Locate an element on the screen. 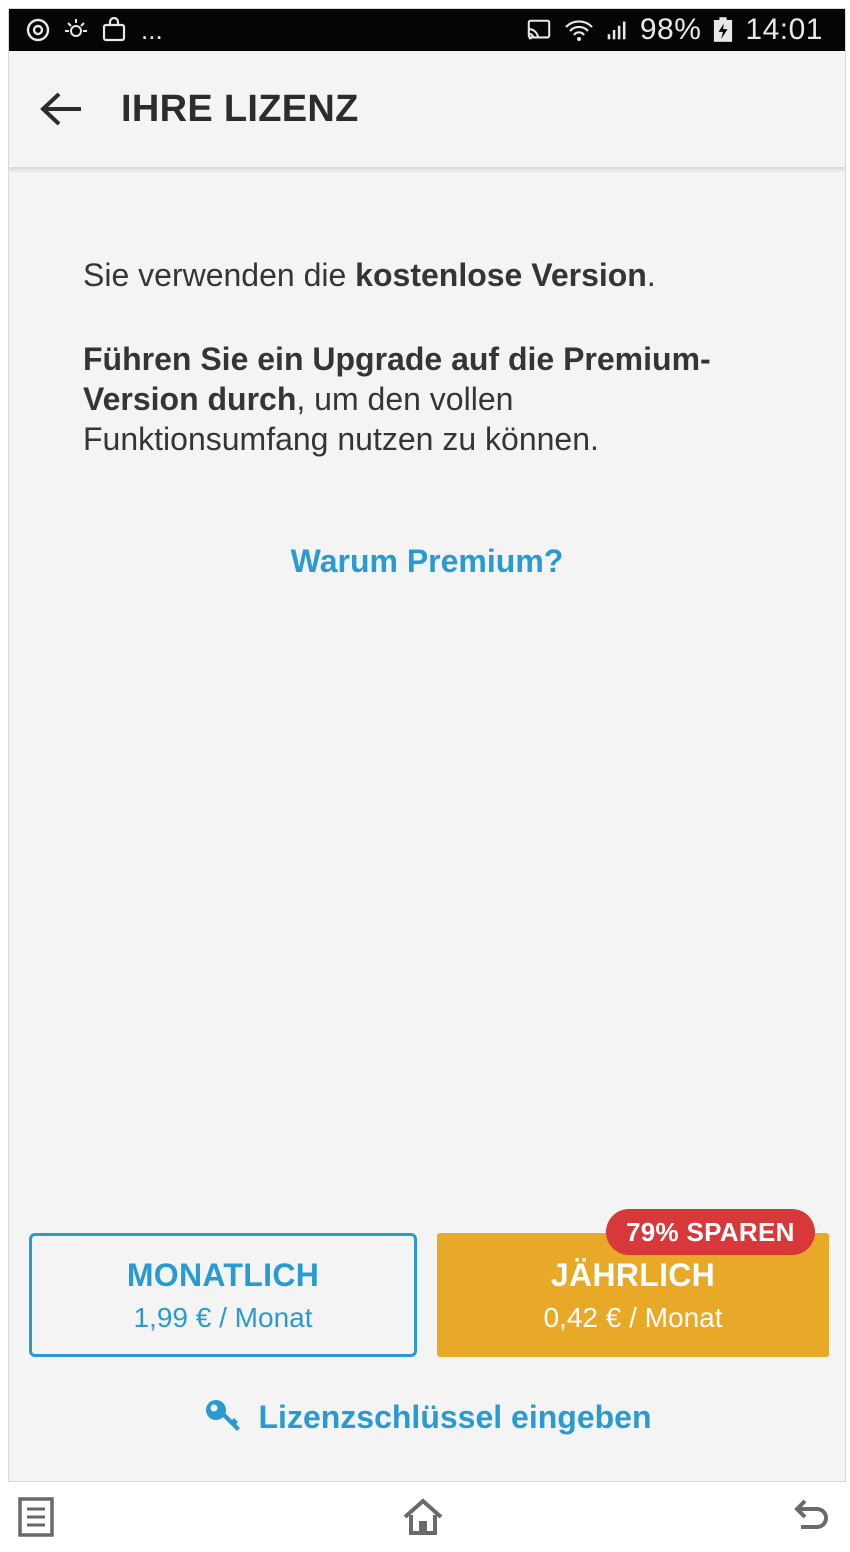 This screenshot has height=1552, width=850. app-bar: IHRE LIZENZ is located at coordinates (427, 110).